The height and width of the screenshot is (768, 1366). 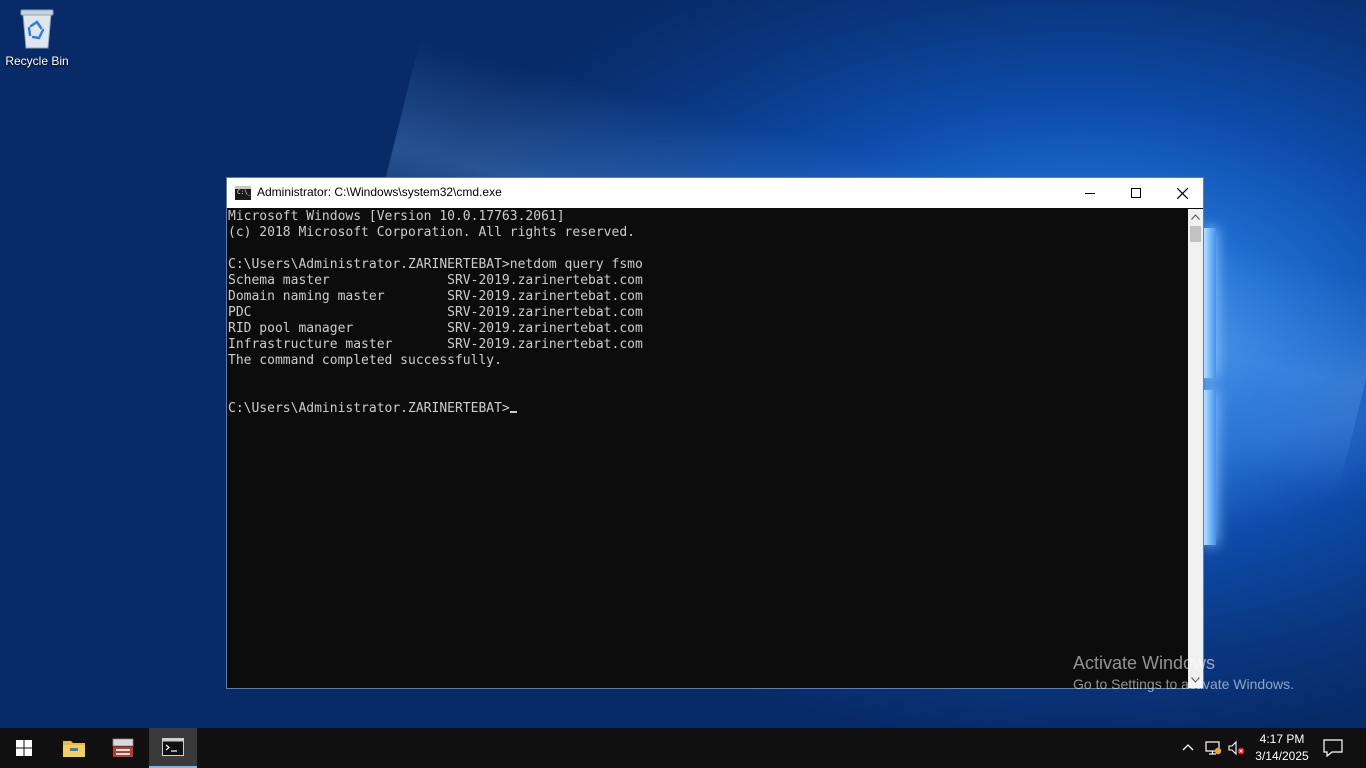 I want to click on file-explorer-icon, so click(x=74, y=749).